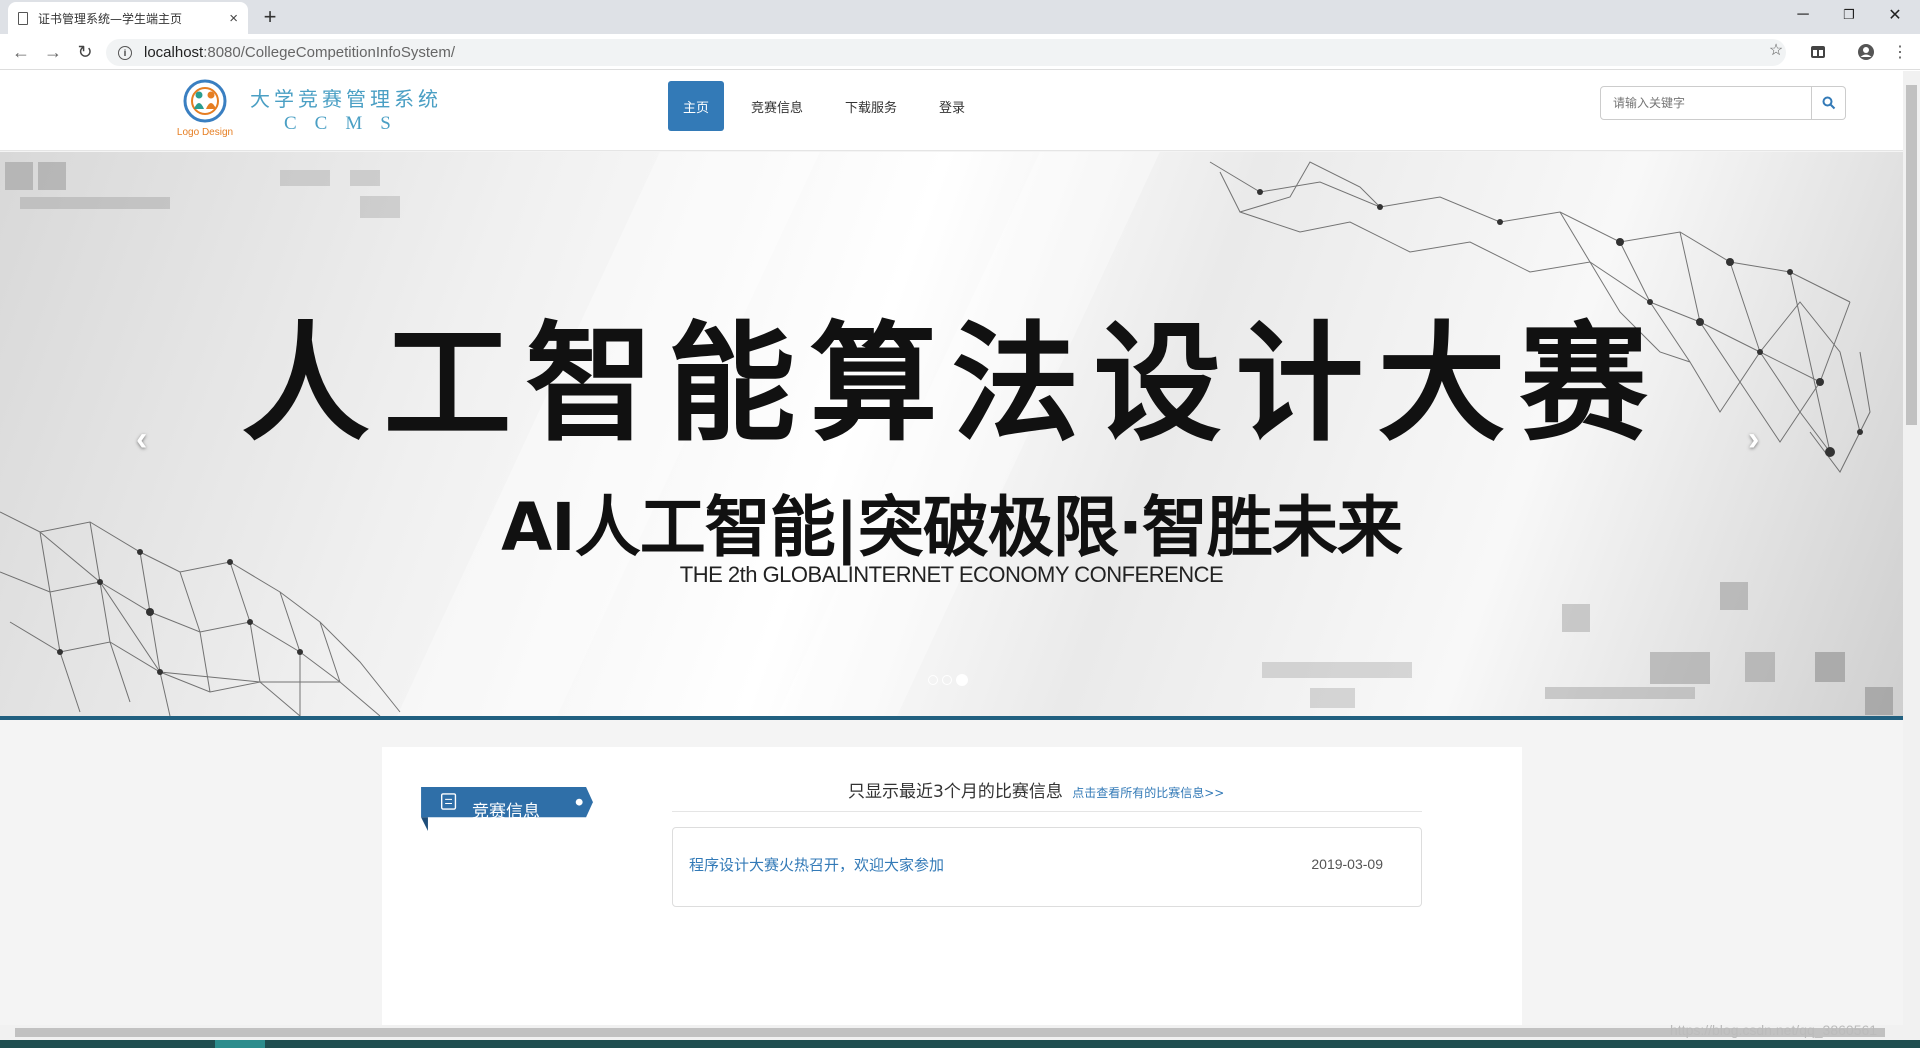 The image size is (1920, 1048). I want to click on back-icon: ←, so click(21, 52).